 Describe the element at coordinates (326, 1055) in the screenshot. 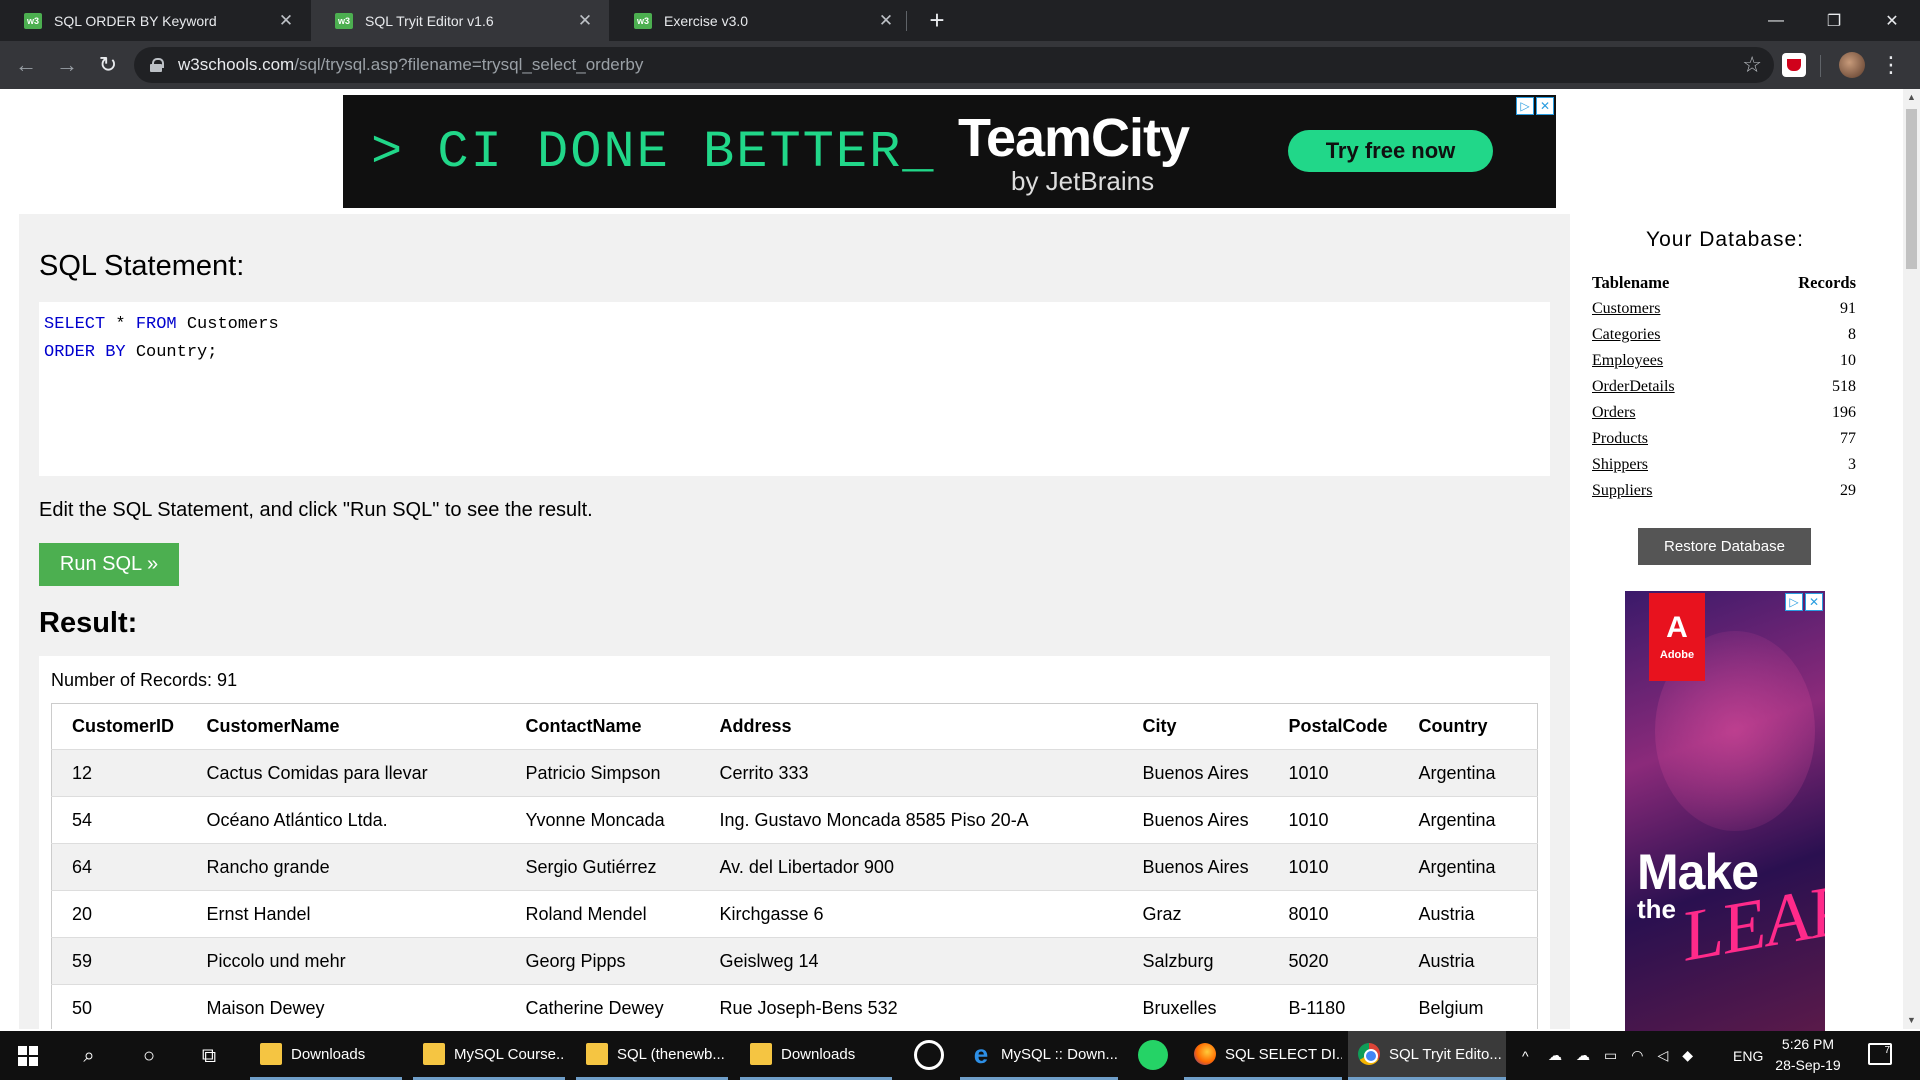

I see `taskbar-app-downloads: Downloads` at that location.